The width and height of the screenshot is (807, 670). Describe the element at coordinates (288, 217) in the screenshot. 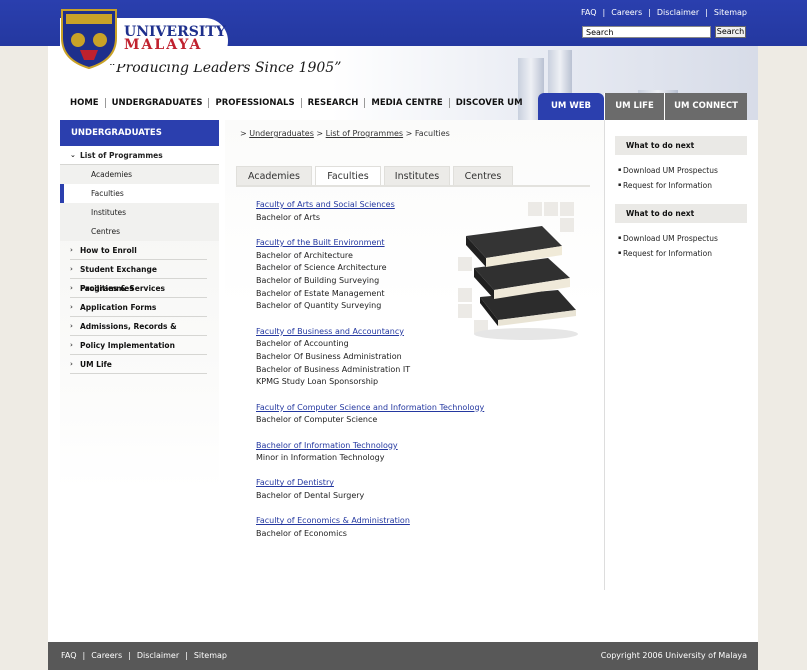

I see `programme-item: Bachelor of Arts` at that location.